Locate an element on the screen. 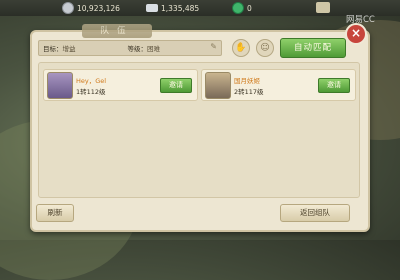 This screenshot has height=280, width=400. resource-silver-coin: 10,923,126 is located at coordinates (91, 8).